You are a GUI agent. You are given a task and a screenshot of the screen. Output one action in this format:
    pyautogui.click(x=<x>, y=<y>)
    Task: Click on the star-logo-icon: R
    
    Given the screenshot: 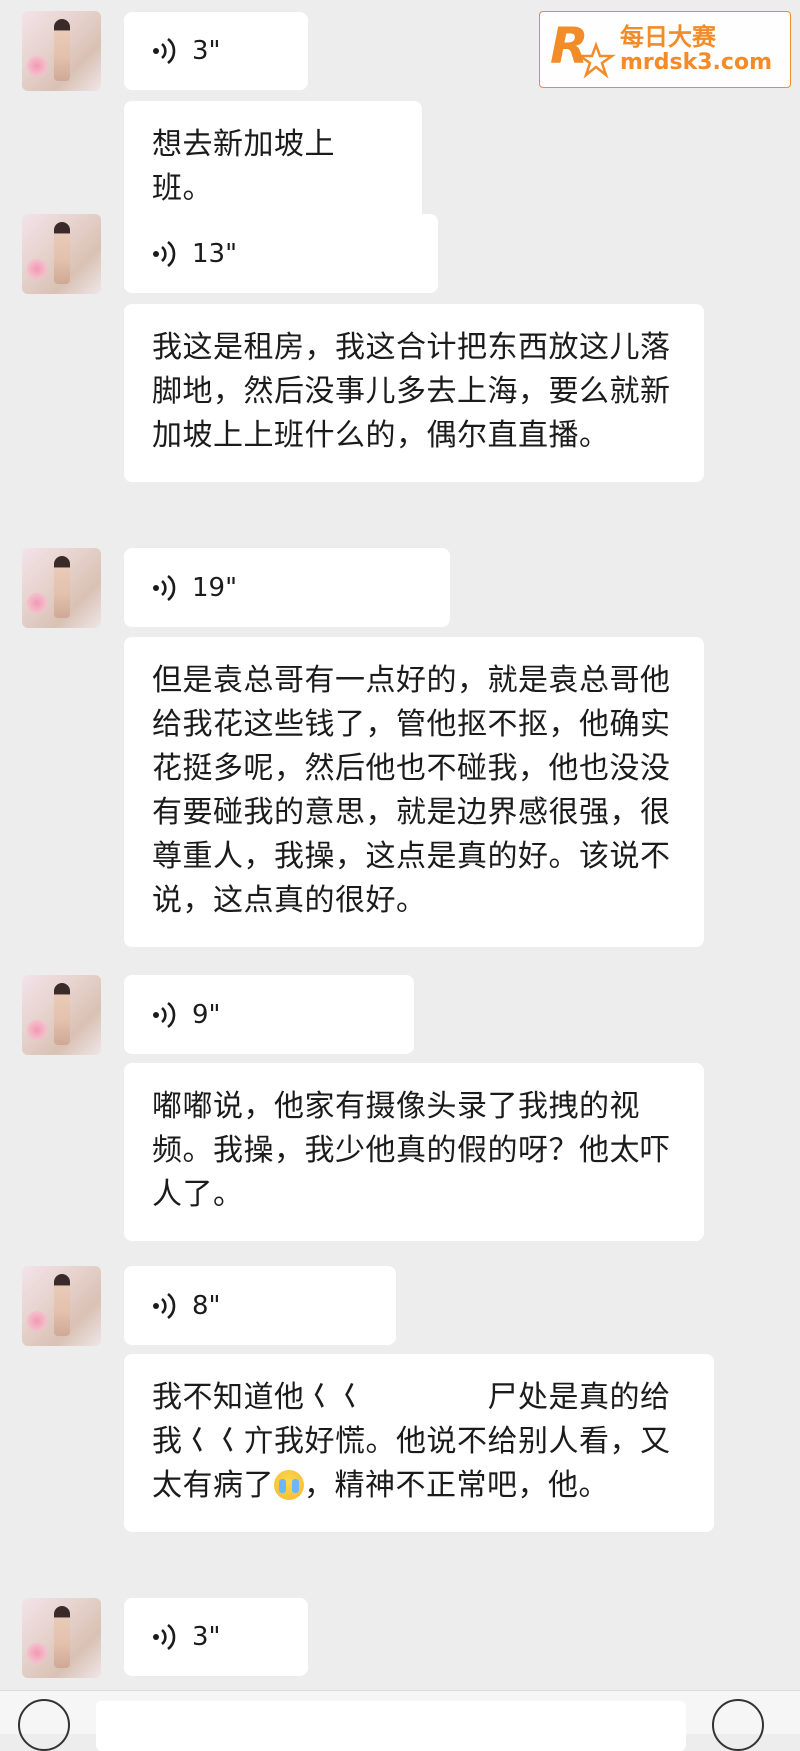 What is the action you would take?
    pyautogui.click(x=583, y=48)
    